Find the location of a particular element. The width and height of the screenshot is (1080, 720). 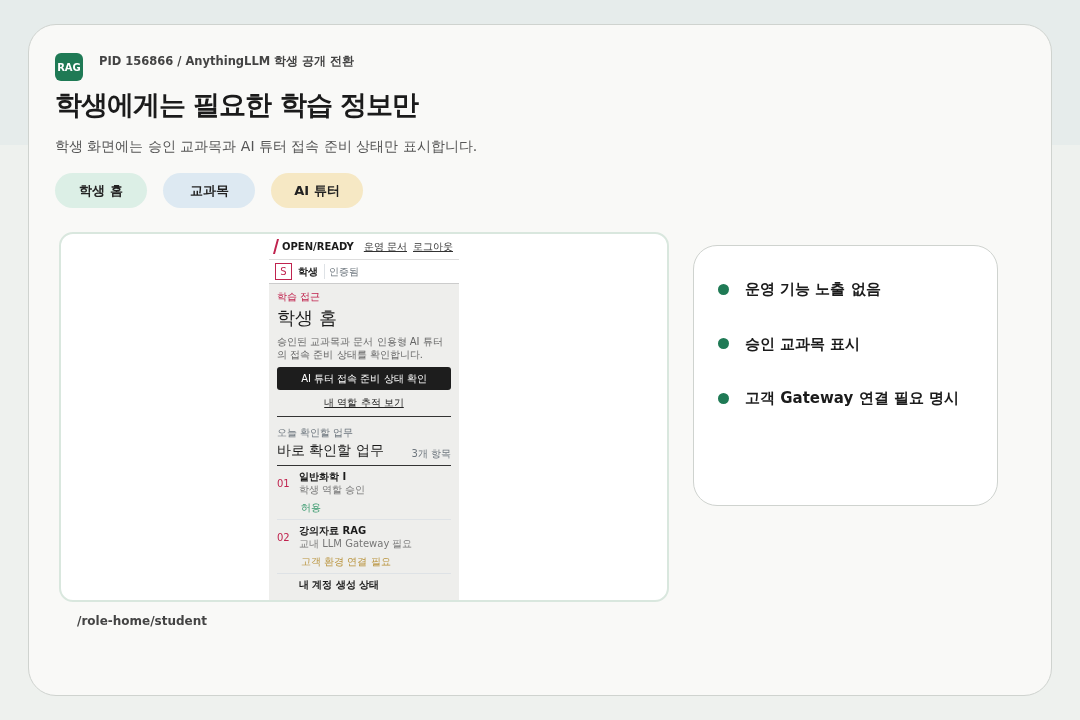

item-subtitle: 교내 LLM Gateway 필요 is located at coordinates (356, 543).